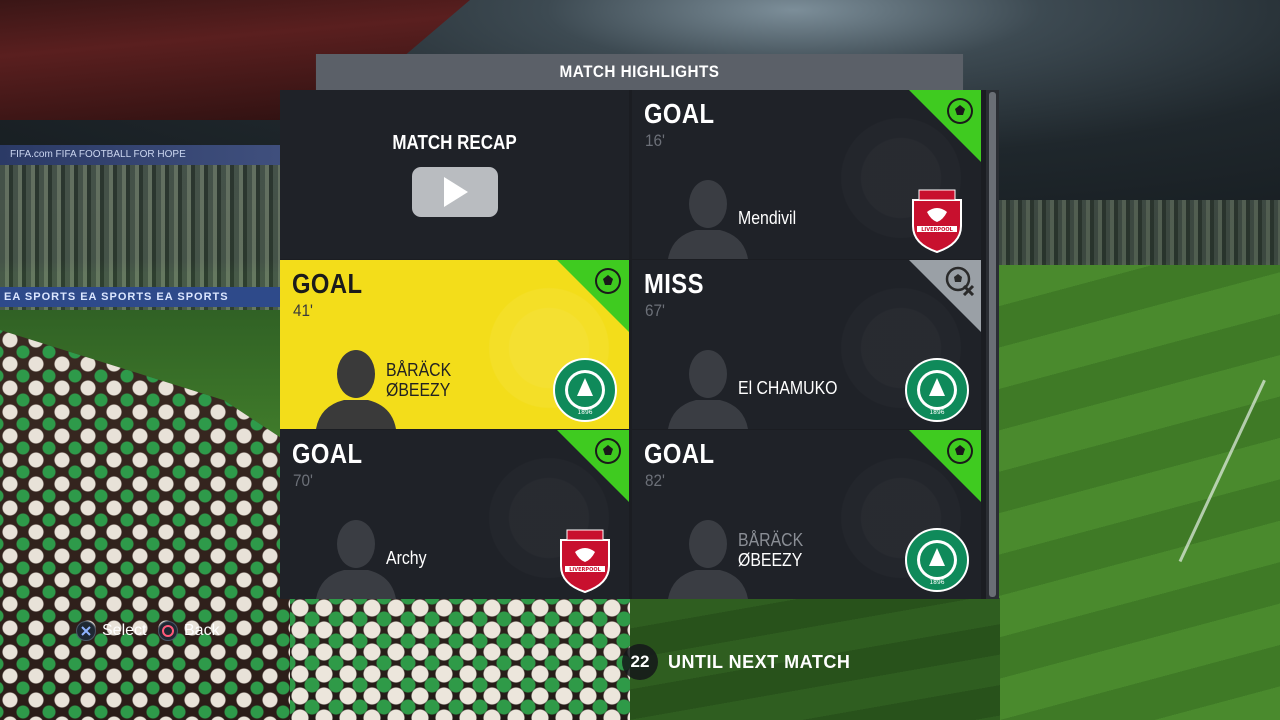 This screenshot has height=720, width=1280. I want to click on player-name: El CHAMUKO, so click(788, 388).